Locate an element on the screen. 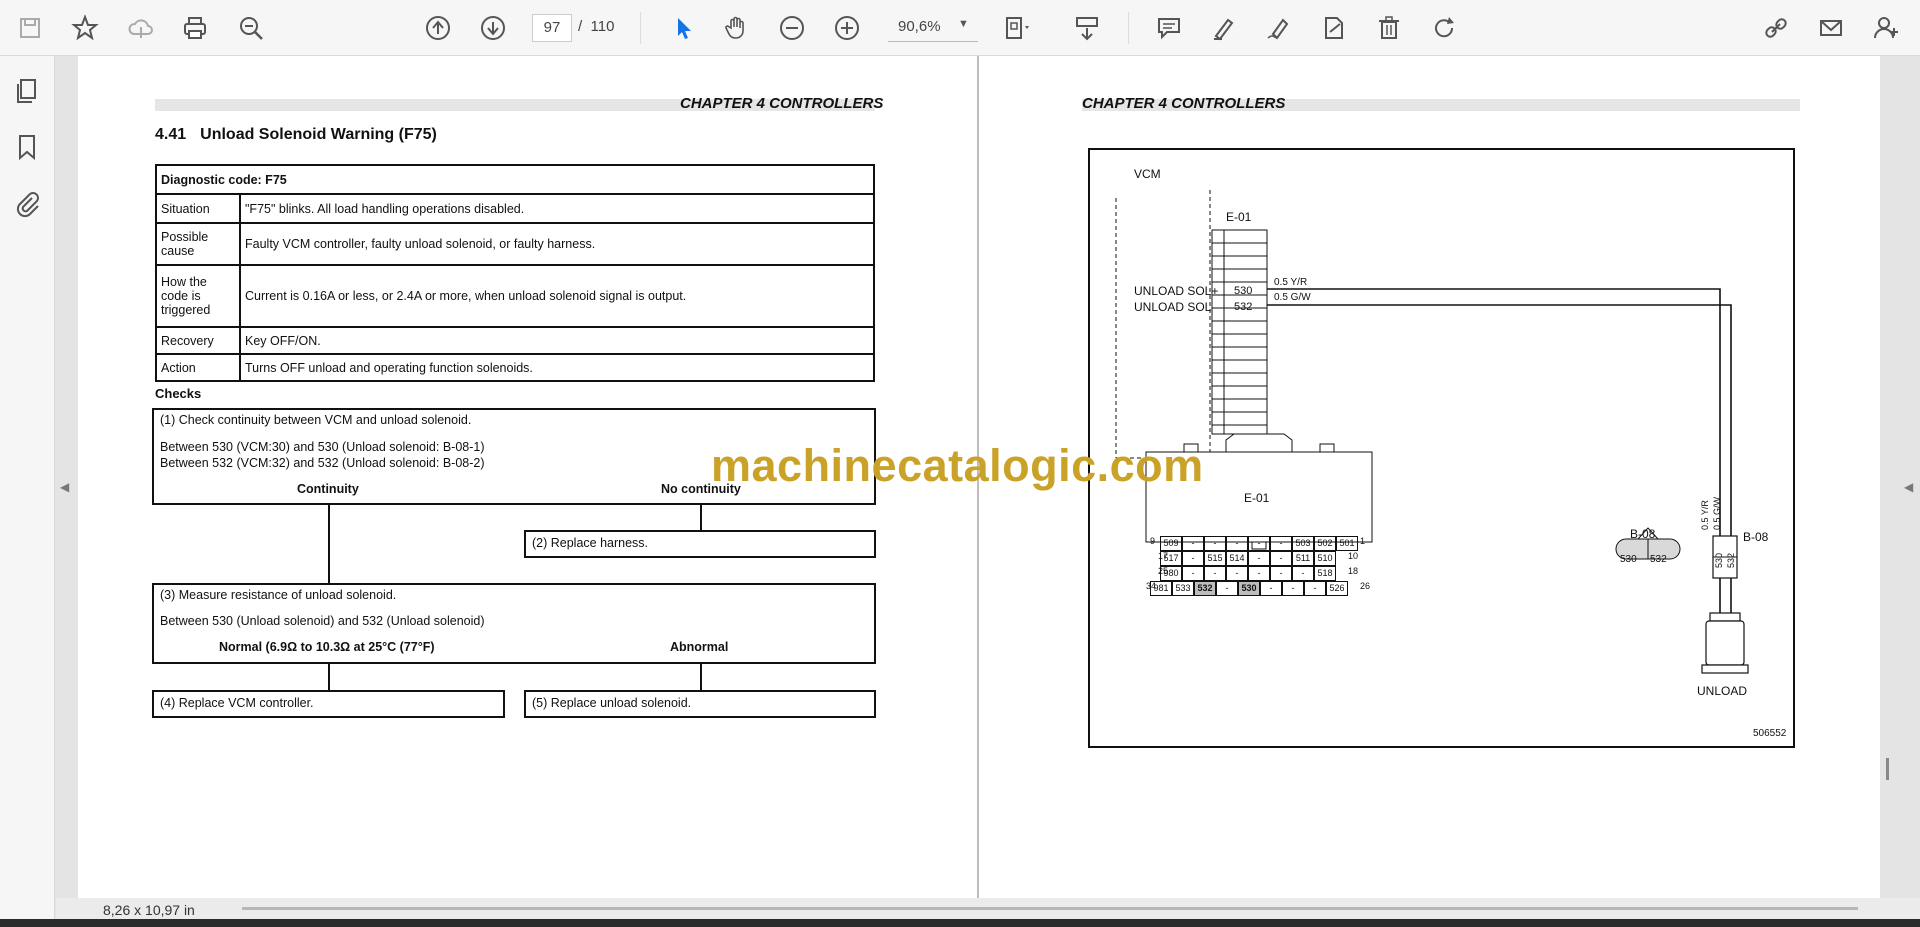 Image resolution: width=1920 pixels, height=927 pixels. connector-b08-right-label: B-08 is located at coordinates (1756, 537).